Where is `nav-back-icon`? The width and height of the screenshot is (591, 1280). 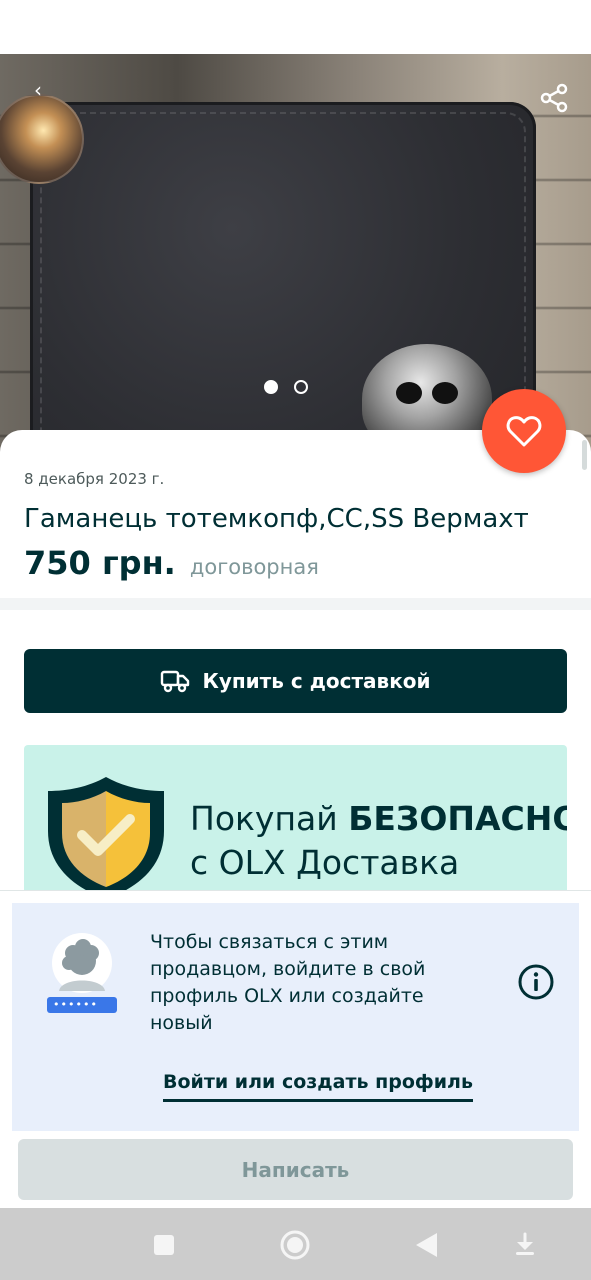
nav-back-icon is located at coordinates (426, 1245).